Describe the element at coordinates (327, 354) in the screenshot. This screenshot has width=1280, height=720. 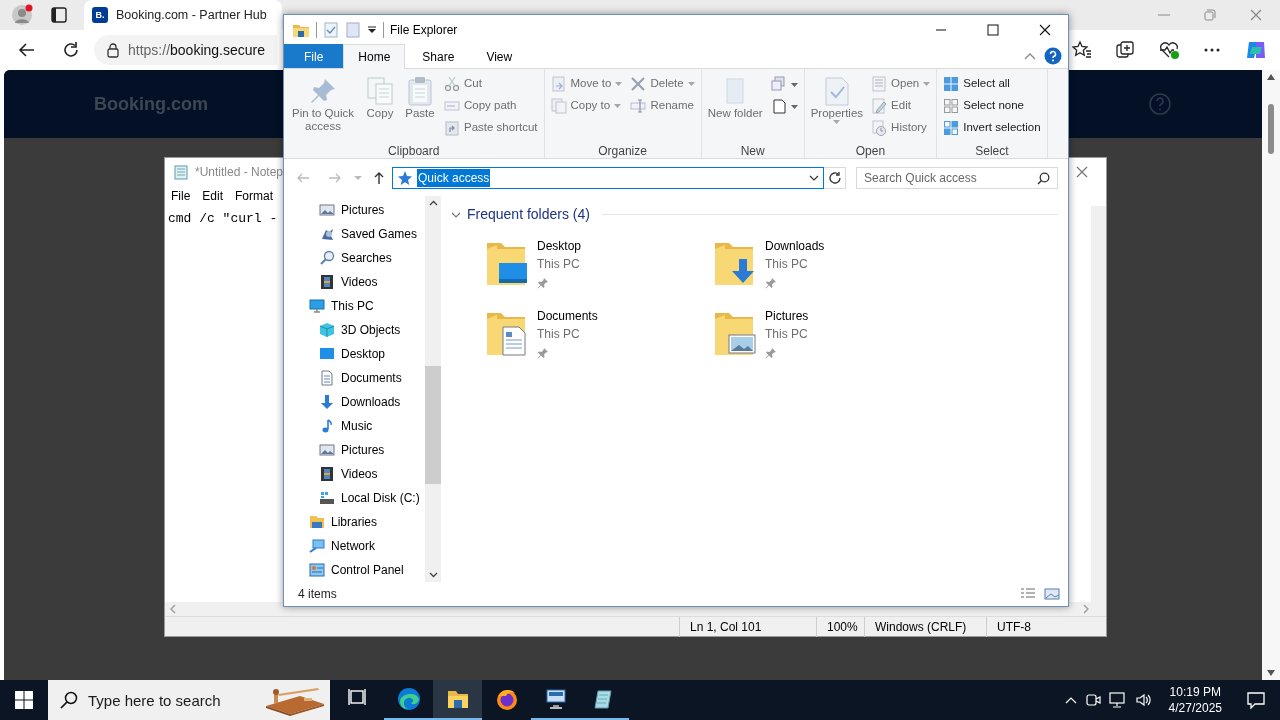
I see `desktop-icon` at that location.